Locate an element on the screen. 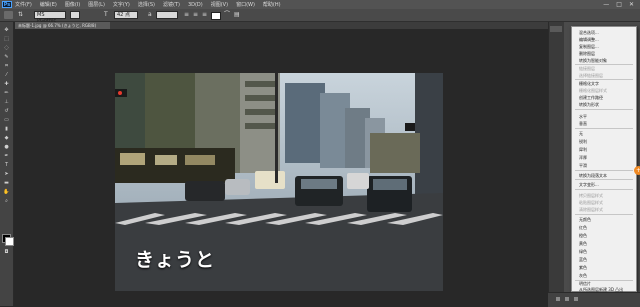 Image resolution: width=640 pixels, height=307 pixels. path-select-tool-icon: ➤ is located at coordinates (6, 174).